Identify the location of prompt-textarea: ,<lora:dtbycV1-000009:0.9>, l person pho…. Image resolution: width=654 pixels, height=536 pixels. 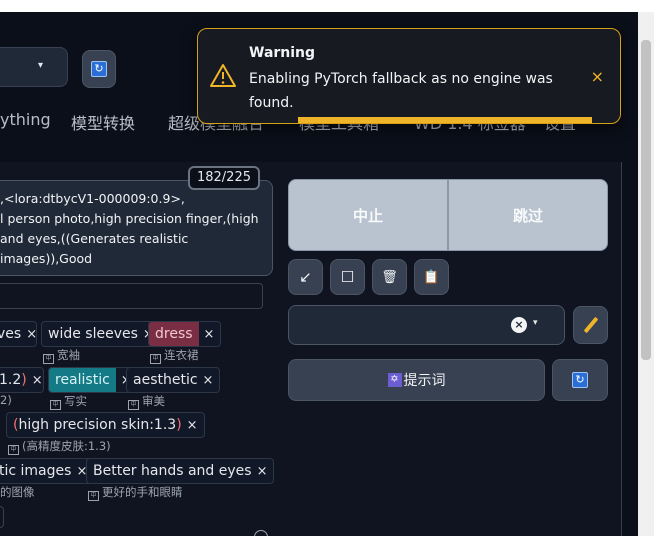
(136, 228).